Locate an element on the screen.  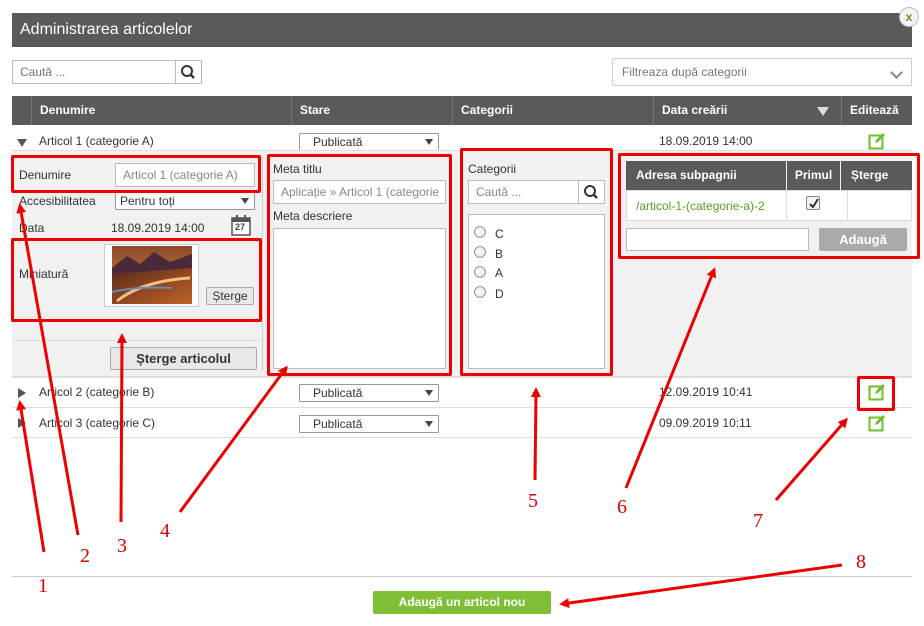
callout-number: 5 is located at coordinates (533, 501).